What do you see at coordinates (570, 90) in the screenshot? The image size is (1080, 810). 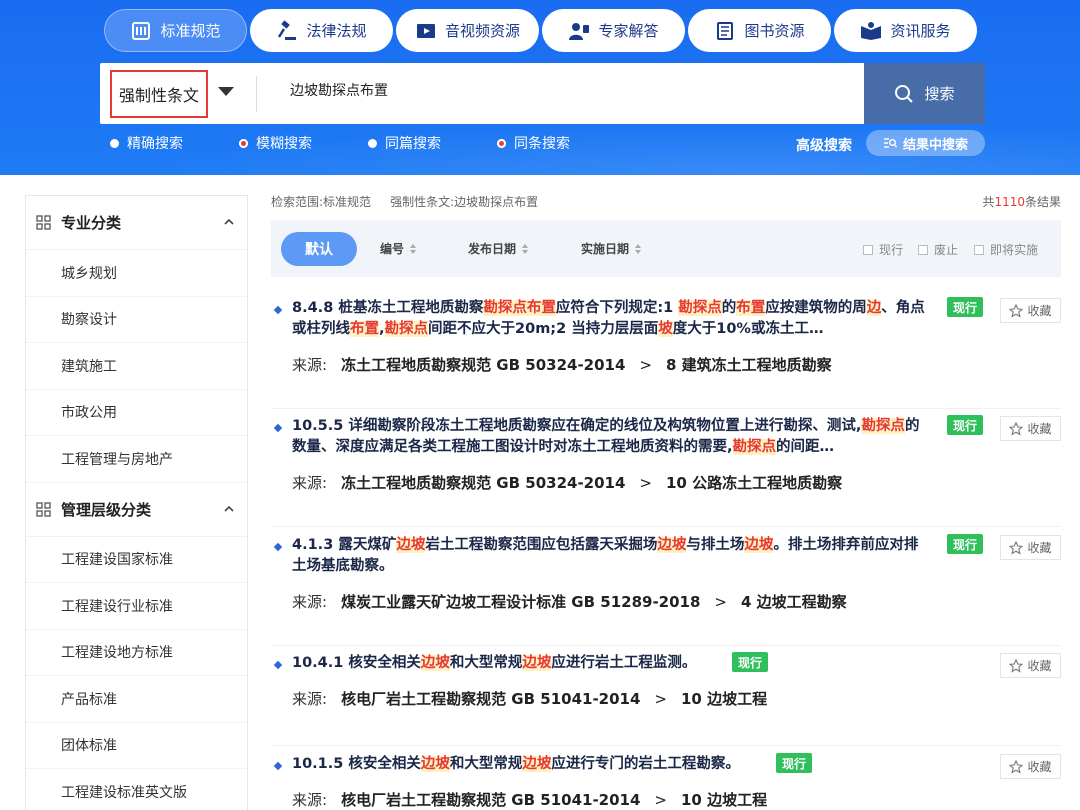 I see `search-input` at bounding box center [570, 90].